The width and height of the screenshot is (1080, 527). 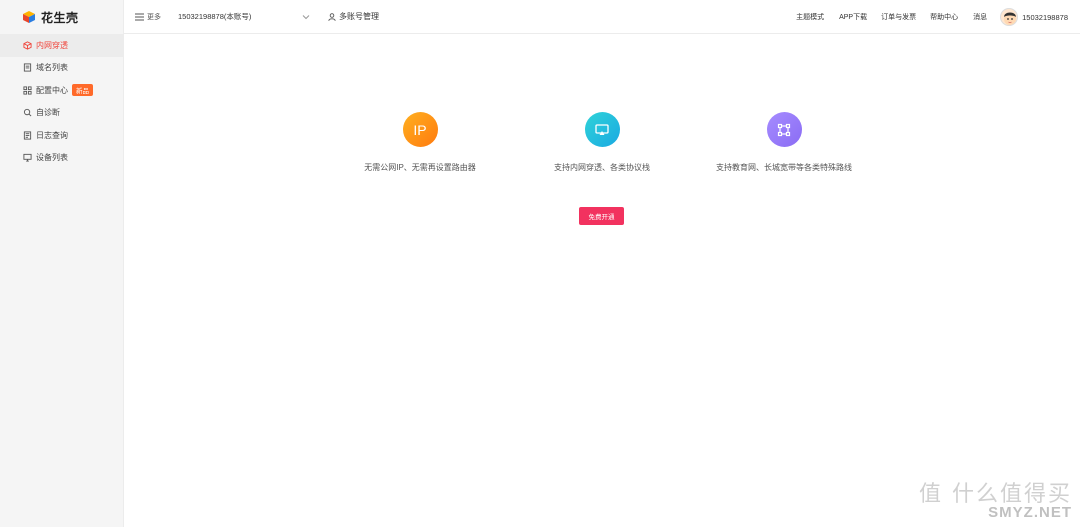 What do you see at coordinates (62, 263) in the screenshot?
I see `sidebar: 花生壳 内网穿透 域名列表 配置中心 新品 自诊断 日志查询 设备列表` at bounding box center [62, 263].